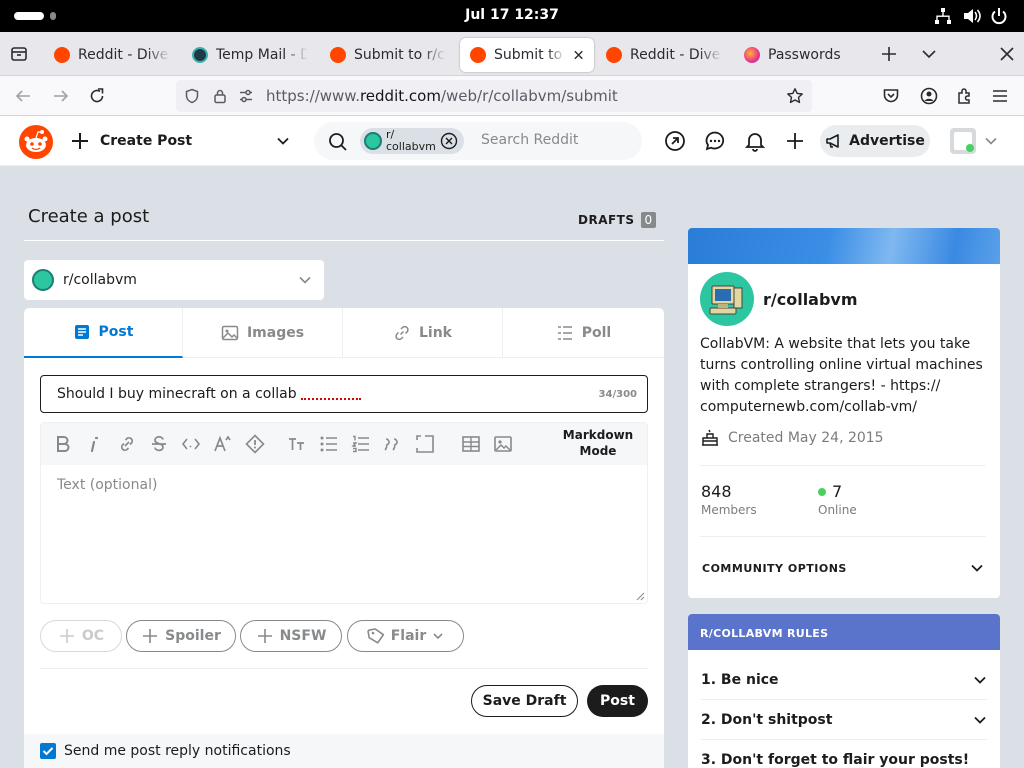  What do you see at coordinates (220, 96) in the screenshot?
I see `lock-icon` at bounding box center [220, 96].